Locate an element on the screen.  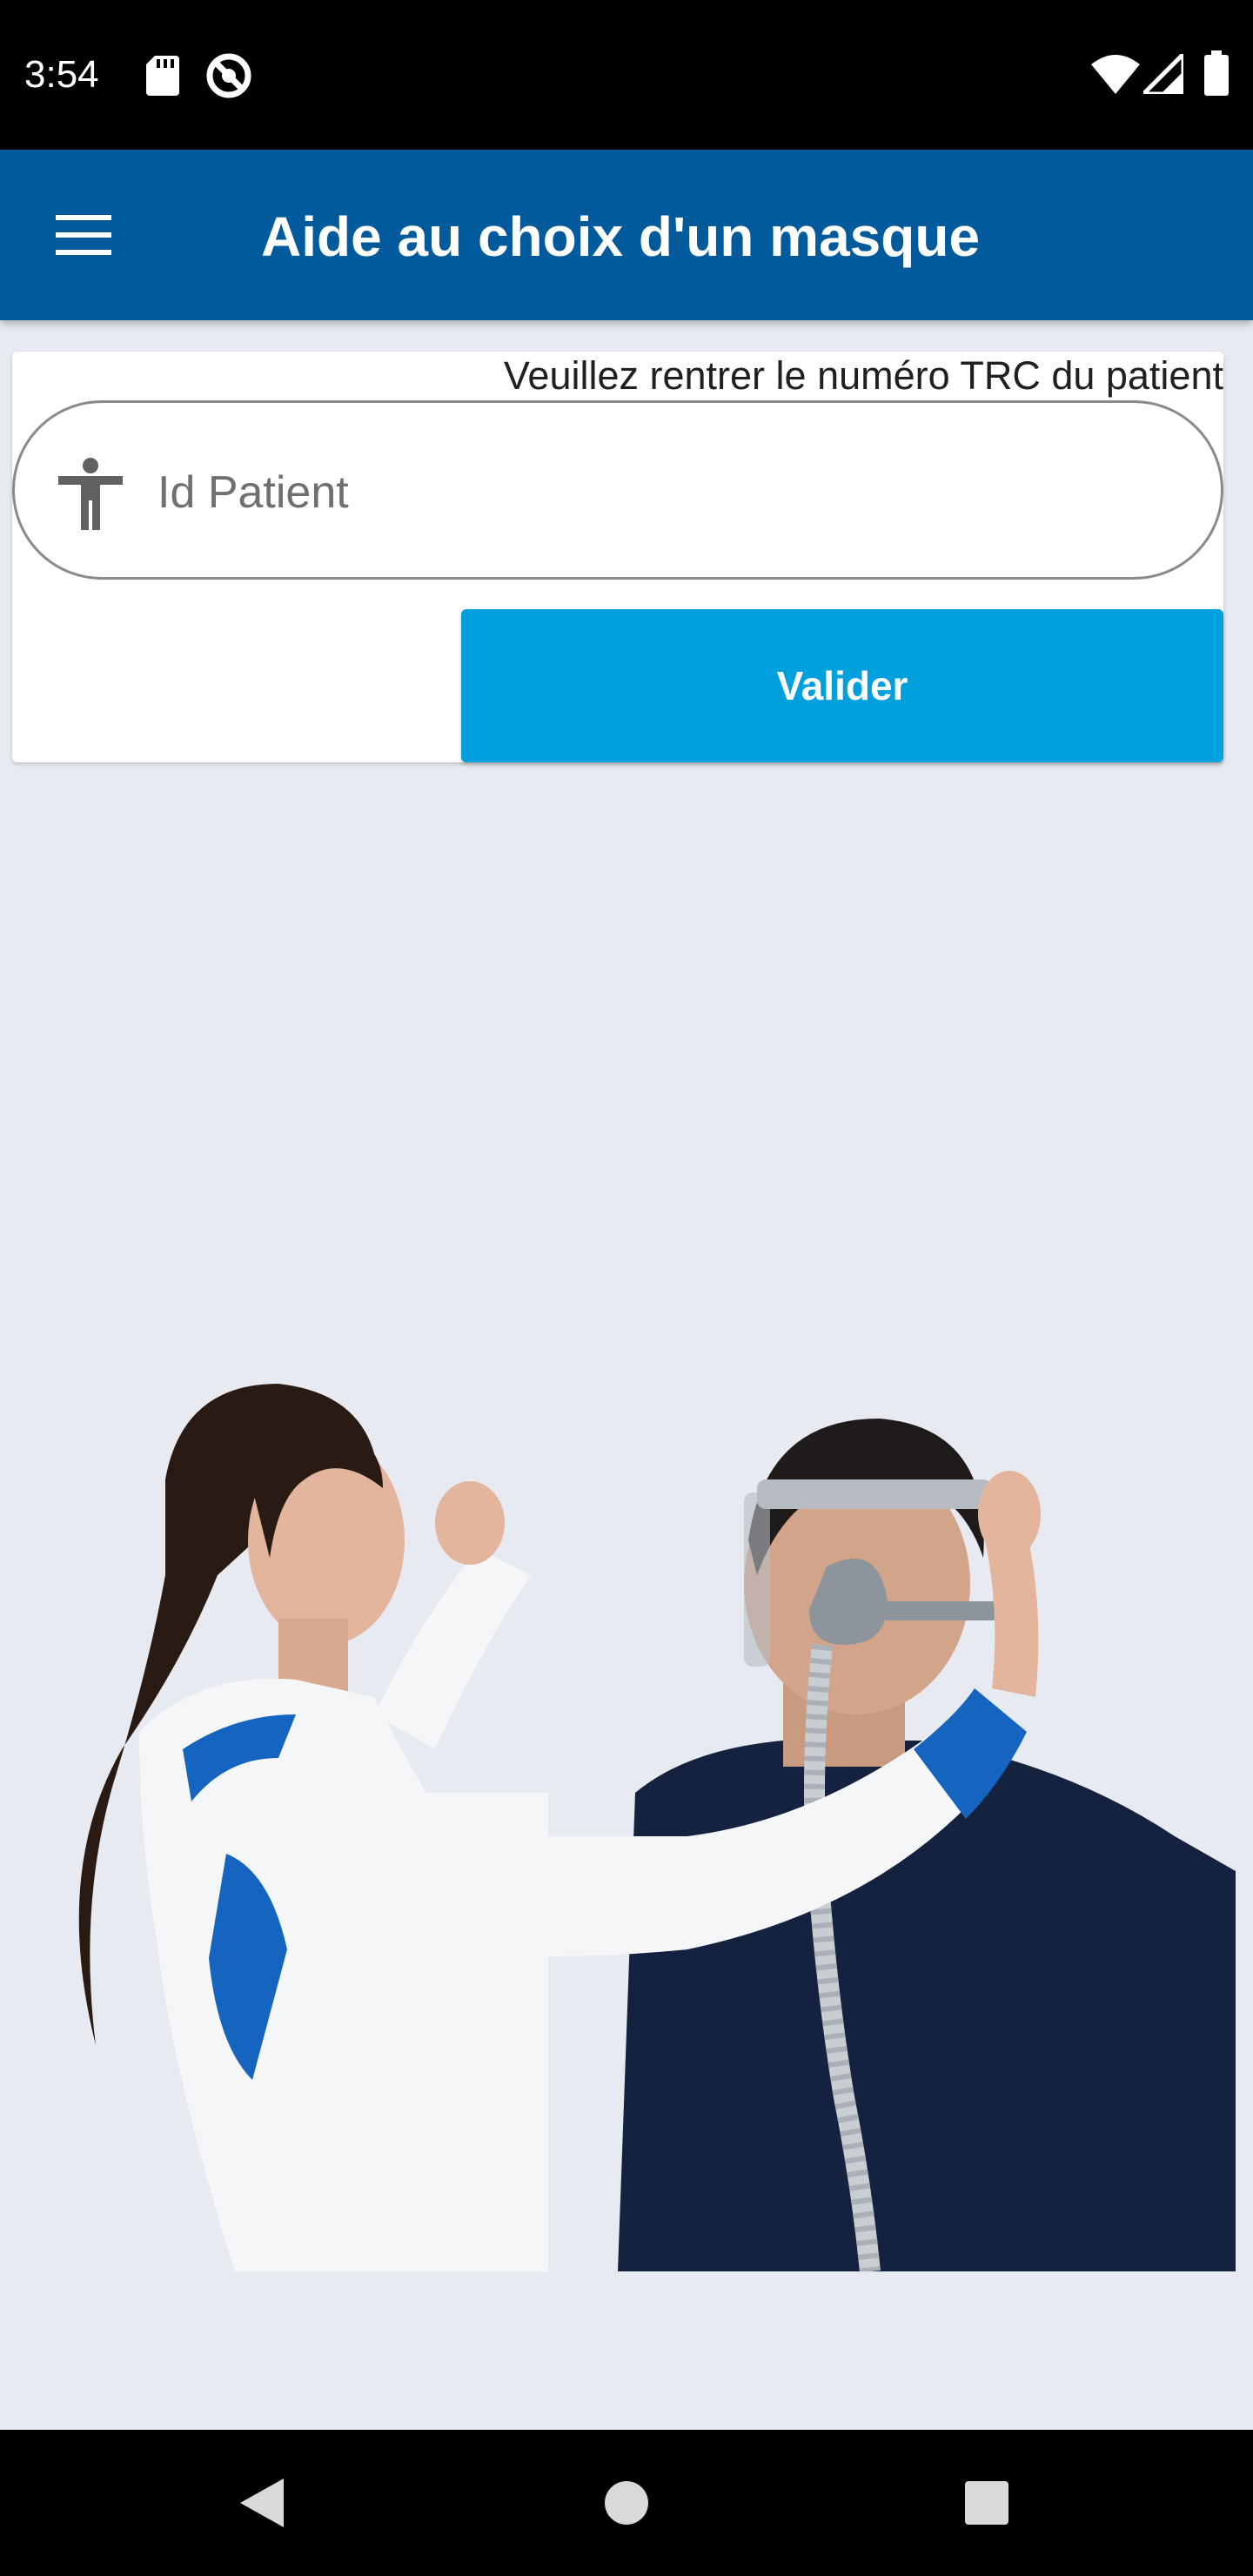
do-not-disturb-icon is located at coordinates (228, 75).